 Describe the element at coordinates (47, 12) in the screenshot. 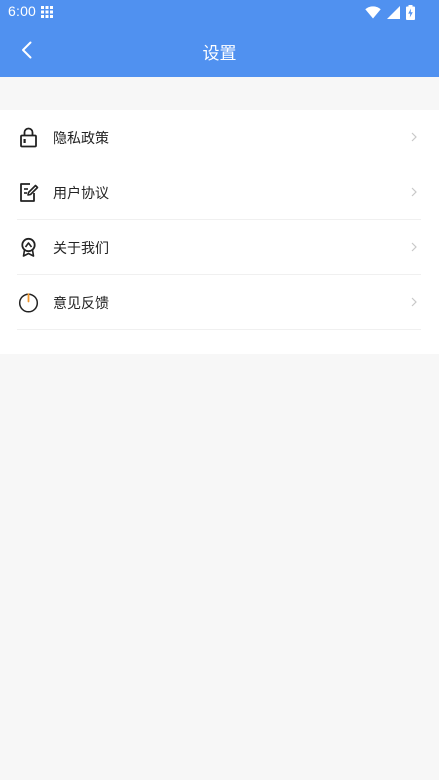

I see `grid-icon` at that location.